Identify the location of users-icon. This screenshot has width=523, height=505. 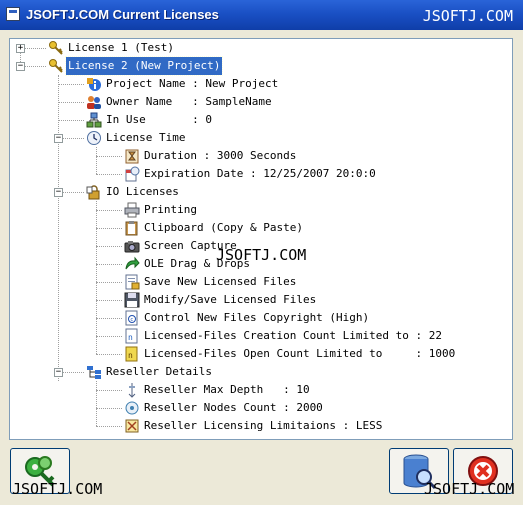
(94, 102).